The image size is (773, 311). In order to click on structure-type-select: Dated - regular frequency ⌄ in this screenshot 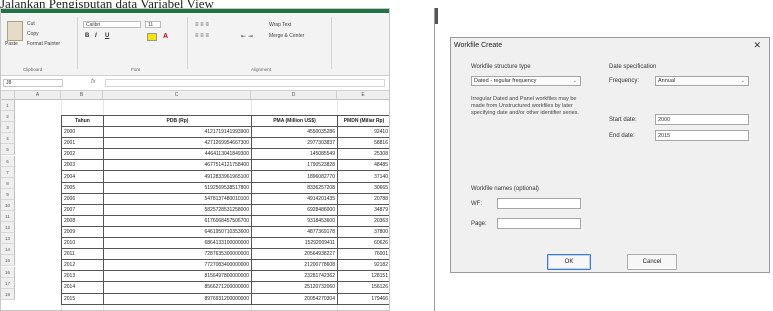, I will do `click(526, 81)`.